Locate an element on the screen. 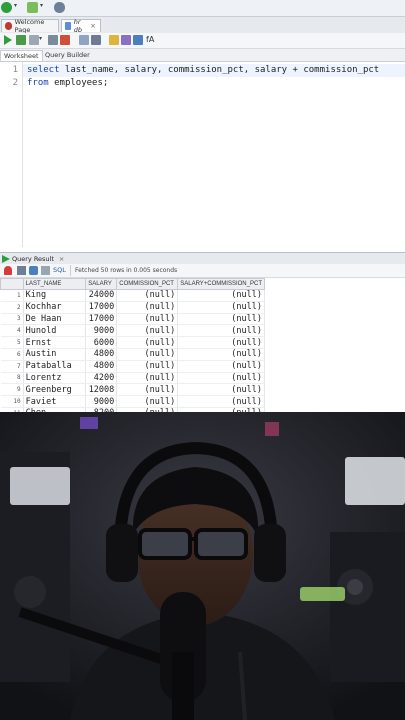  row-number: 5 is located at coordinates (12, 342).